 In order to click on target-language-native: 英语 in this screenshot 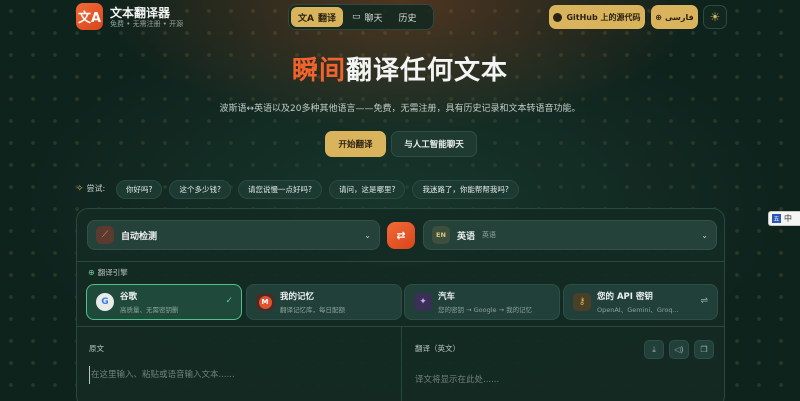, I will do `click(489, 235)`.